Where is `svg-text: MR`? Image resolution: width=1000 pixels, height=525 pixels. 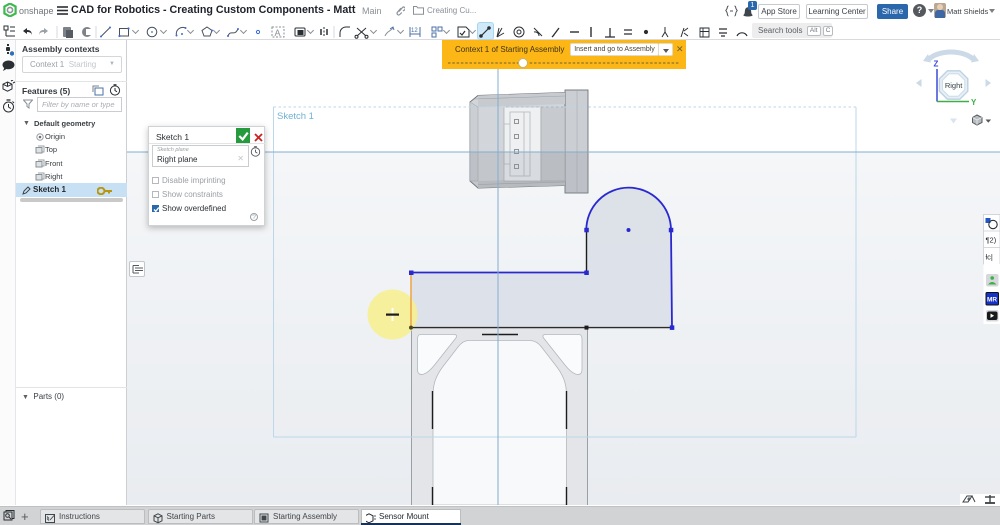 svg-text: MR is located at coordinates (992, 300).